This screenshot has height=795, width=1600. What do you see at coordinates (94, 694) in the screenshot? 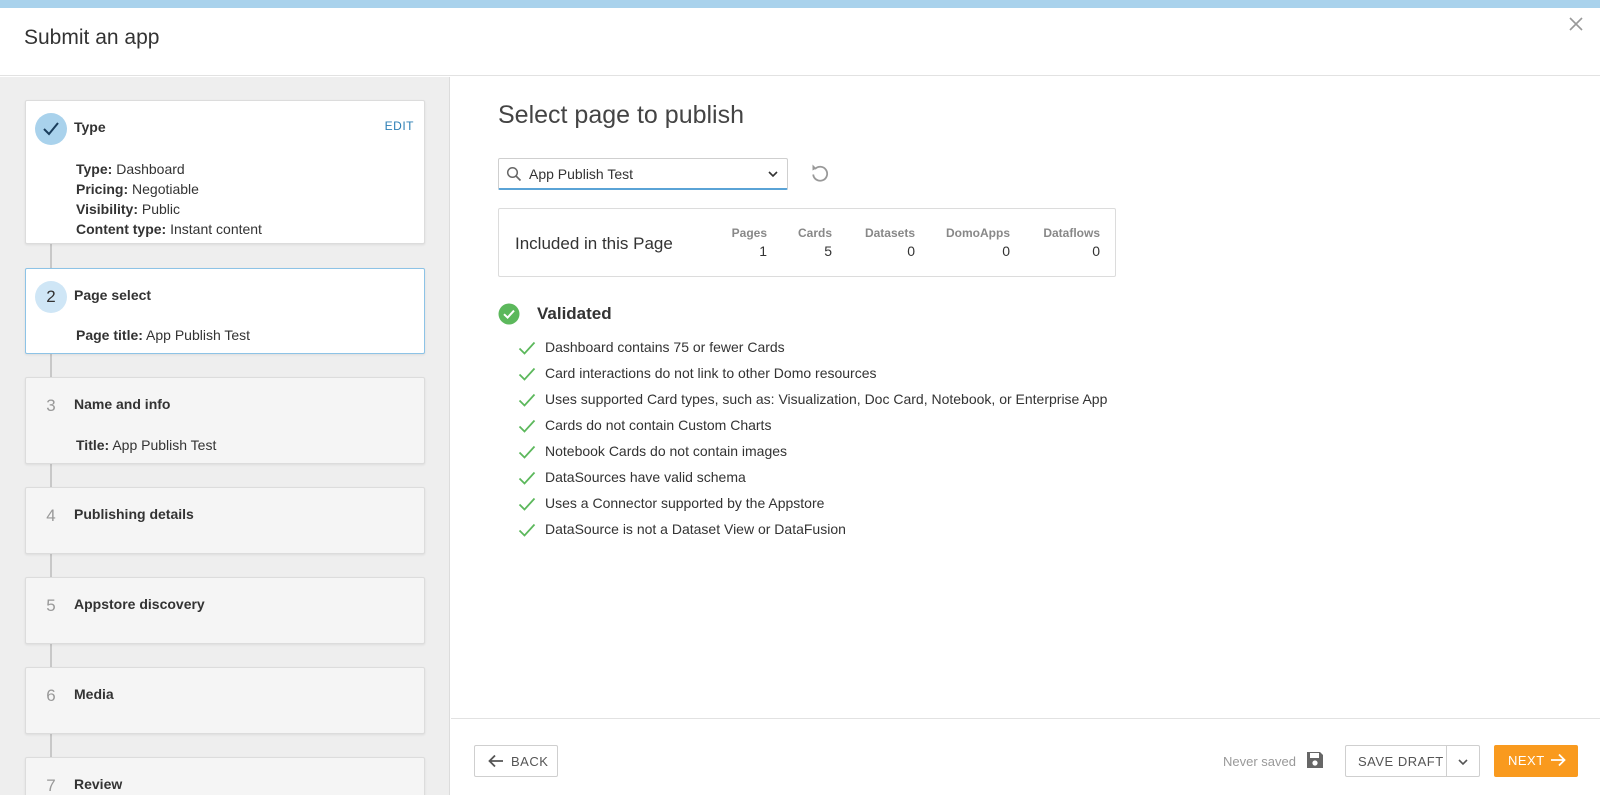
I see `step-title: Media` at bounding box center [94, 694].